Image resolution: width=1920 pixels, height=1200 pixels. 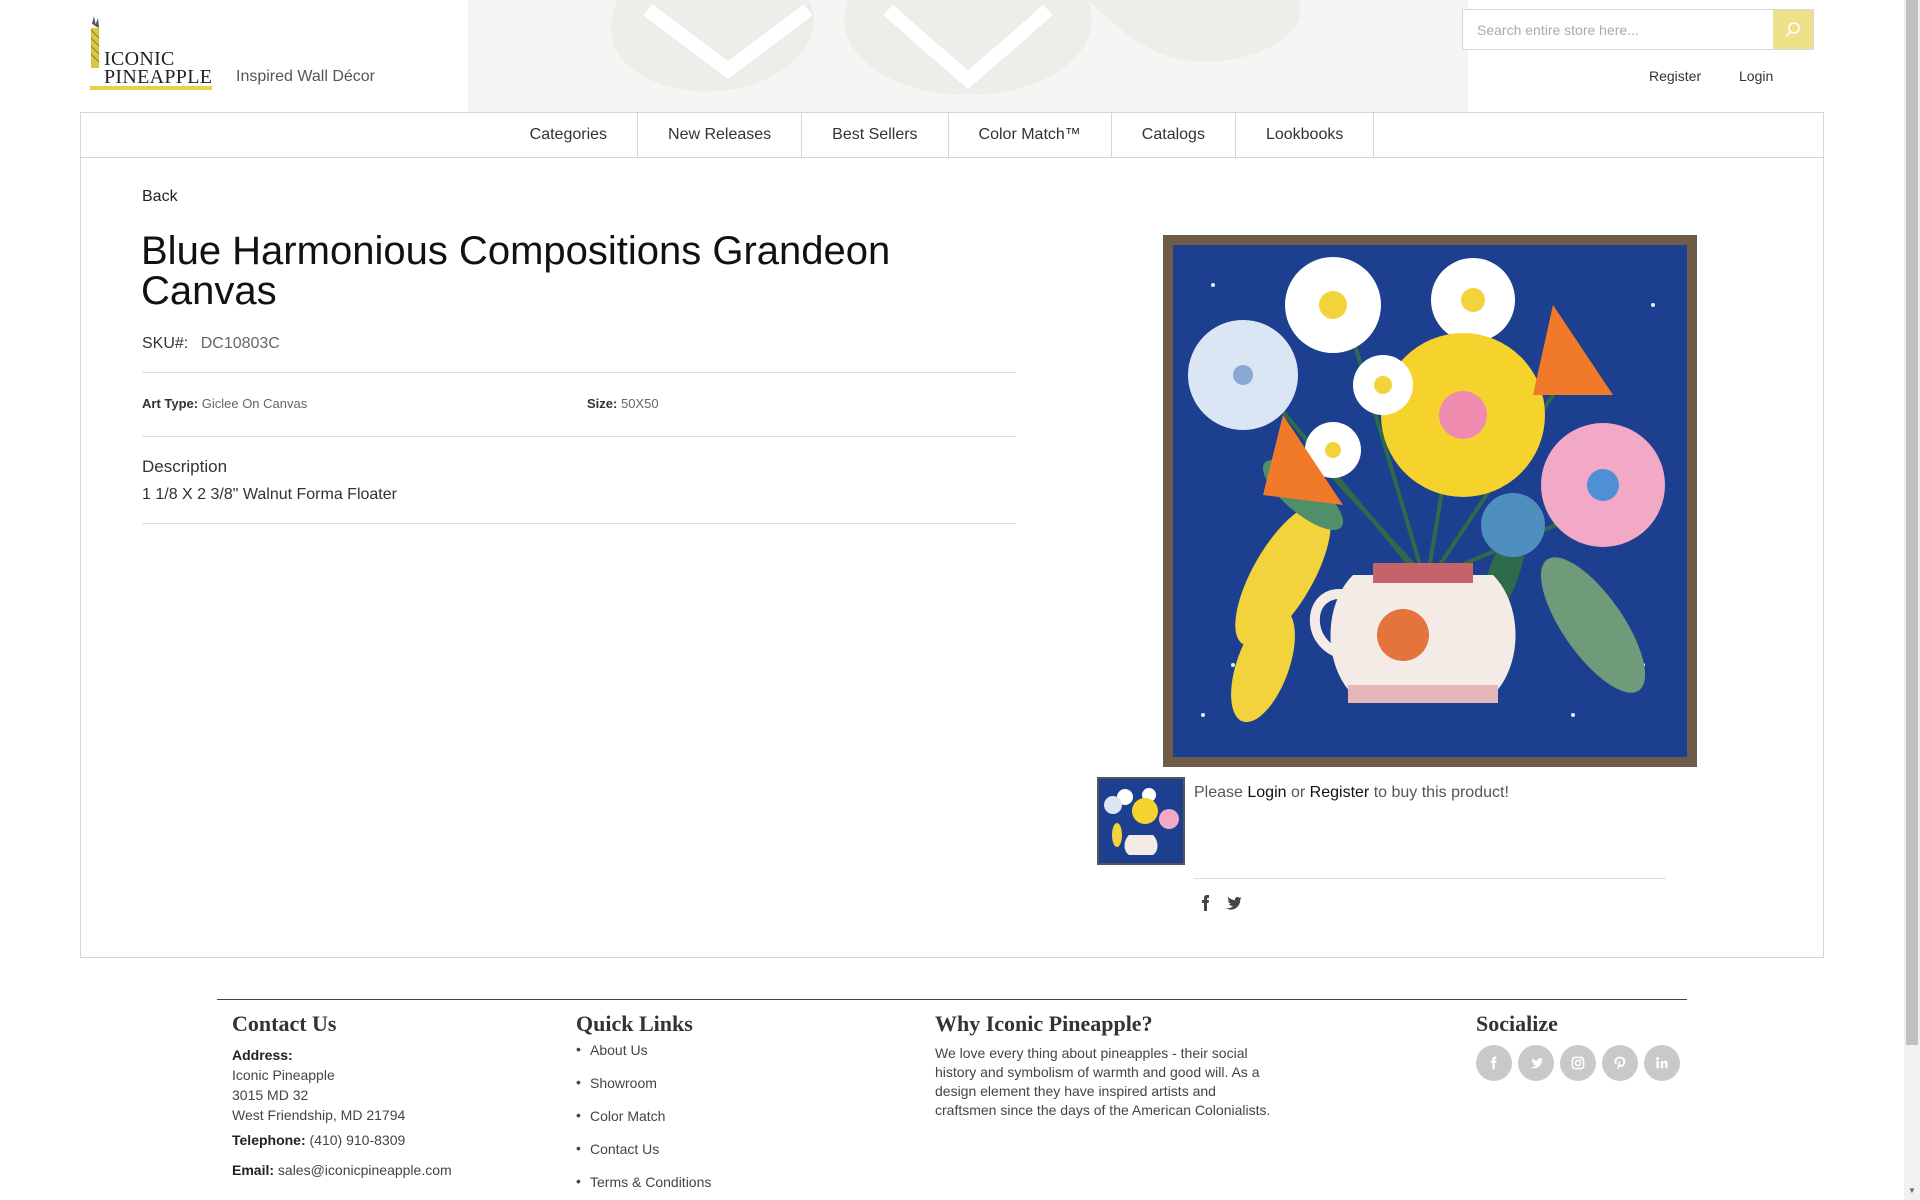 I want to click on description-text: 1 1/8 X 2 3/8" Walnut Forma Floater, so click(x=269, y=494).